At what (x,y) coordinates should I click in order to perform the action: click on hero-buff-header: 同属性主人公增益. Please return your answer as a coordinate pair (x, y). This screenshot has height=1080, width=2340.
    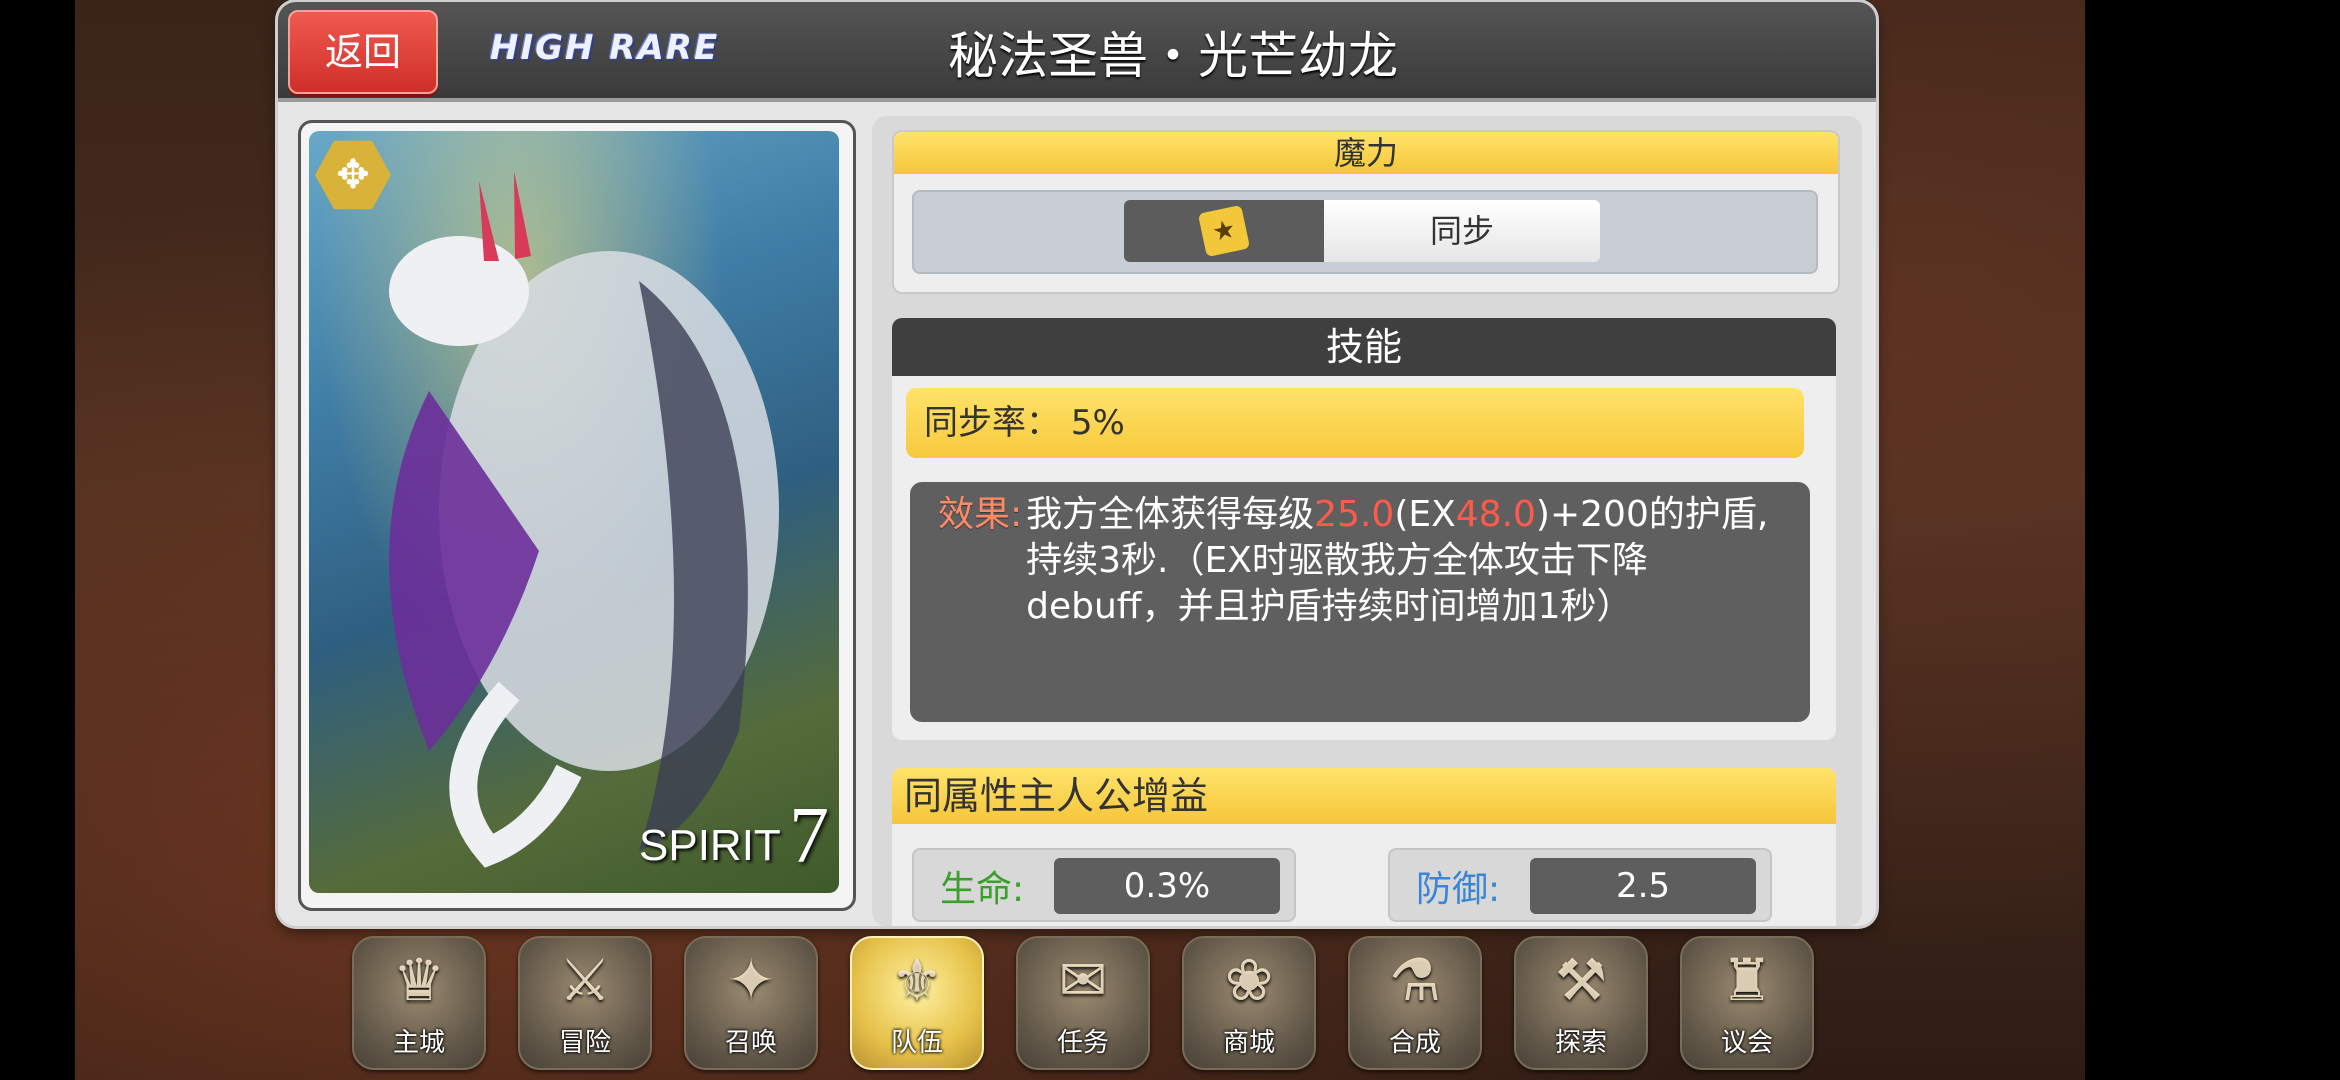
    Looking at the image, I should click on (1364, 796).